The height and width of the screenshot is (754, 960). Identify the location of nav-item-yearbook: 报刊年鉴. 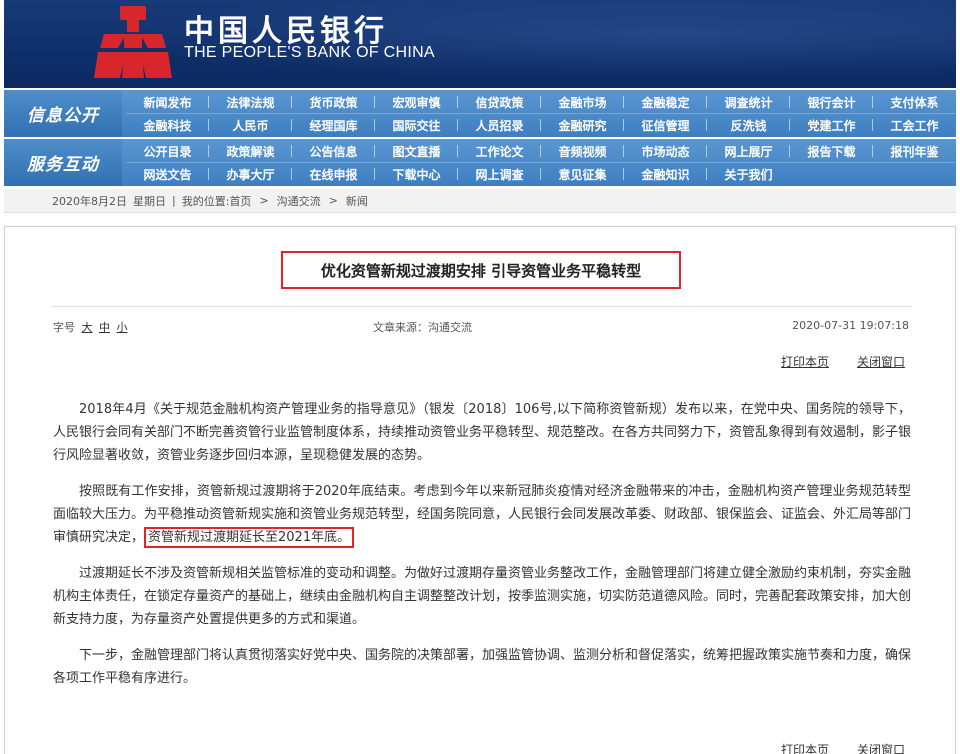
(914, 151).